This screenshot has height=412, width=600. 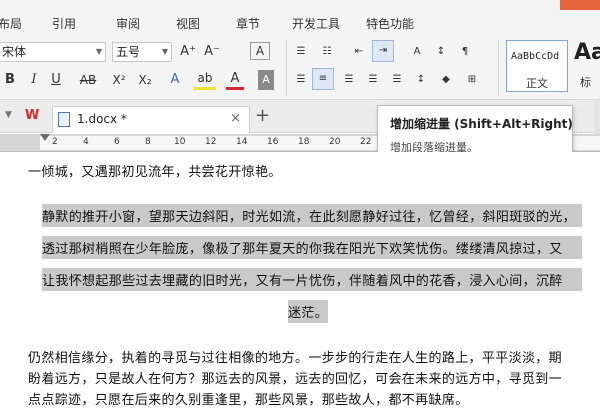 What do you see at coordinates (537, 83) in the screenshot?
I see `style-normal-label: 正文` at bounding box center [537, 83].